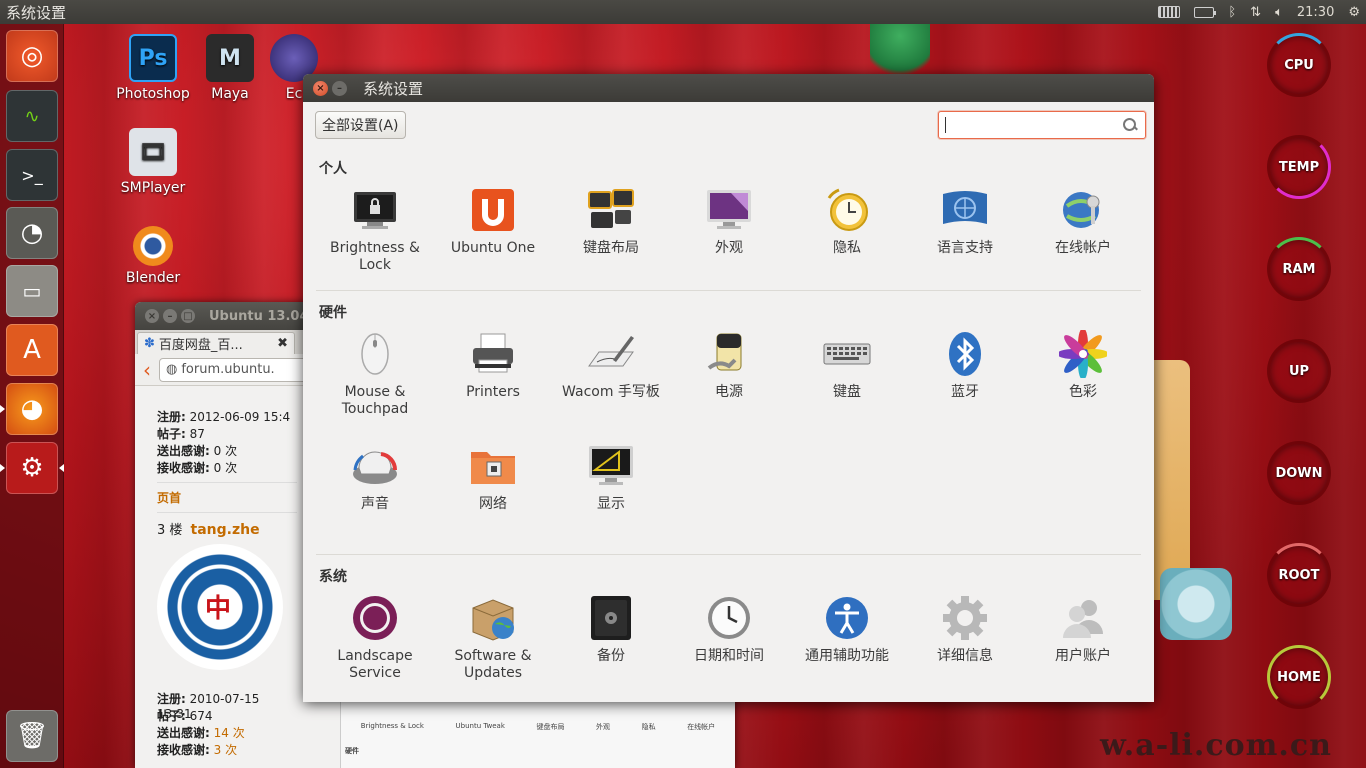  What do you see at coordinates (847, 248) in the screenshot?
I see `item-label: 隐私` at bounding box center [847, 248].